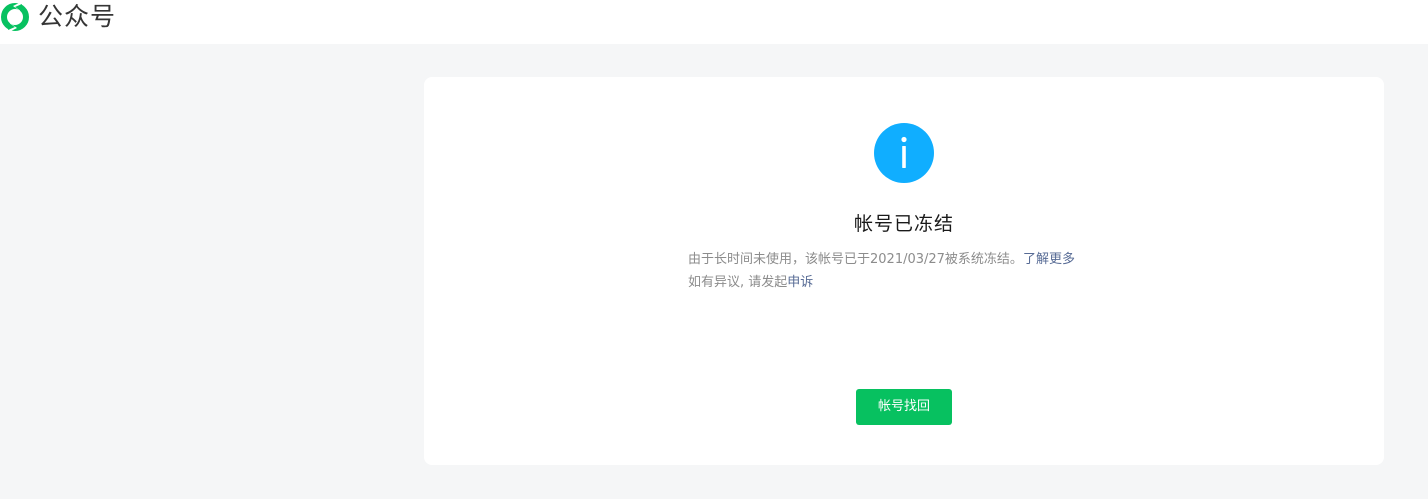  Describe the element at coordinates (1049, 259) in the screenshot. I see `learn-more-link: 了解更多` at that location.